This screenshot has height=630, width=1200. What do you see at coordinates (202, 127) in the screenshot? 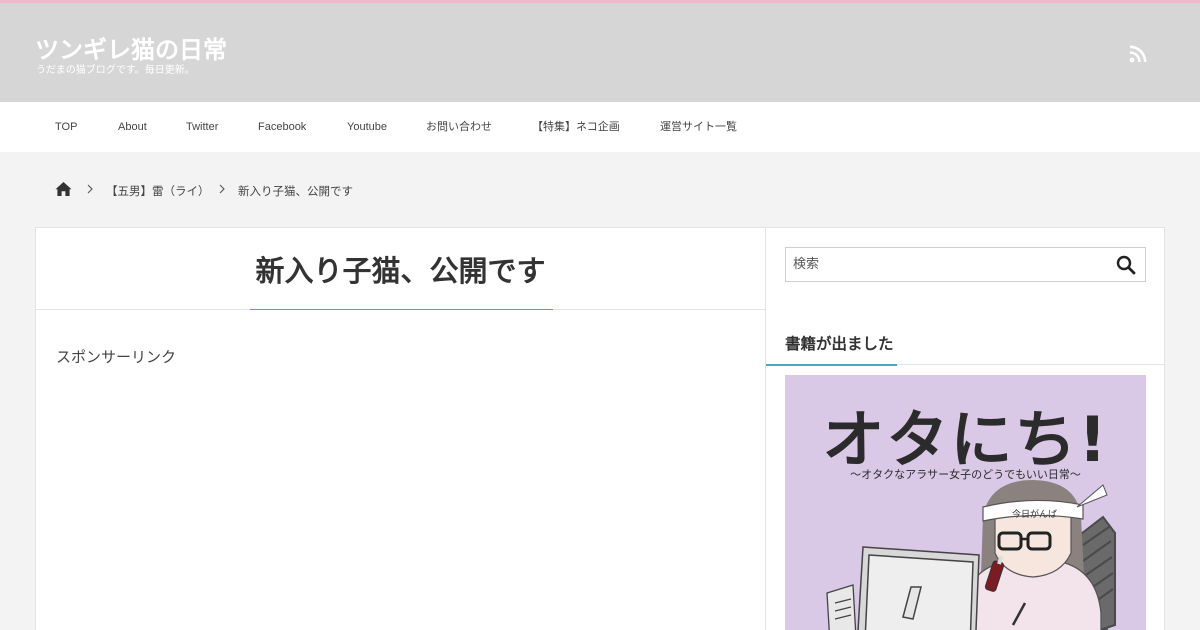
I see `nav-item-twitter: Twitter` at bounding box center [202, 127].